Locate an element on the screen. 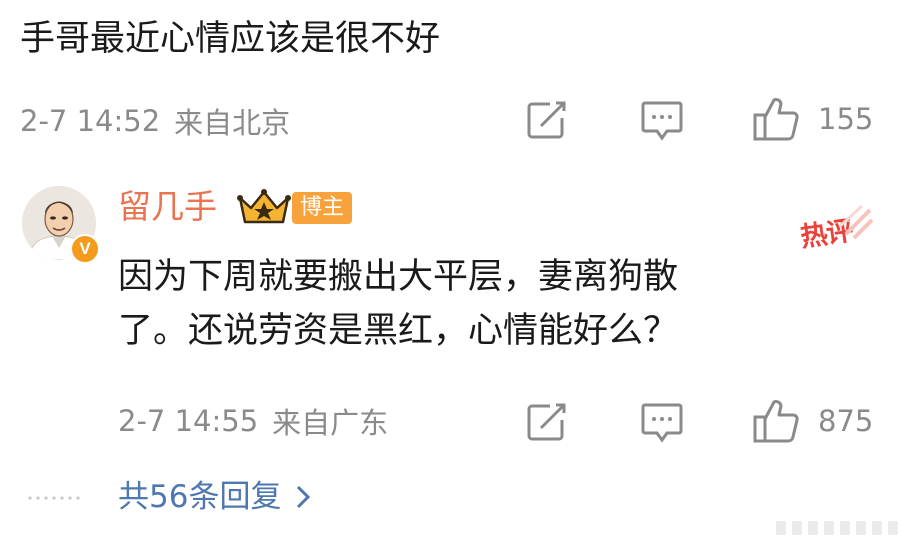 Image resolution: width=914 pixels, height=543 pixels. top-comment-location: 来自北京 is located at coordinates (232, 123).